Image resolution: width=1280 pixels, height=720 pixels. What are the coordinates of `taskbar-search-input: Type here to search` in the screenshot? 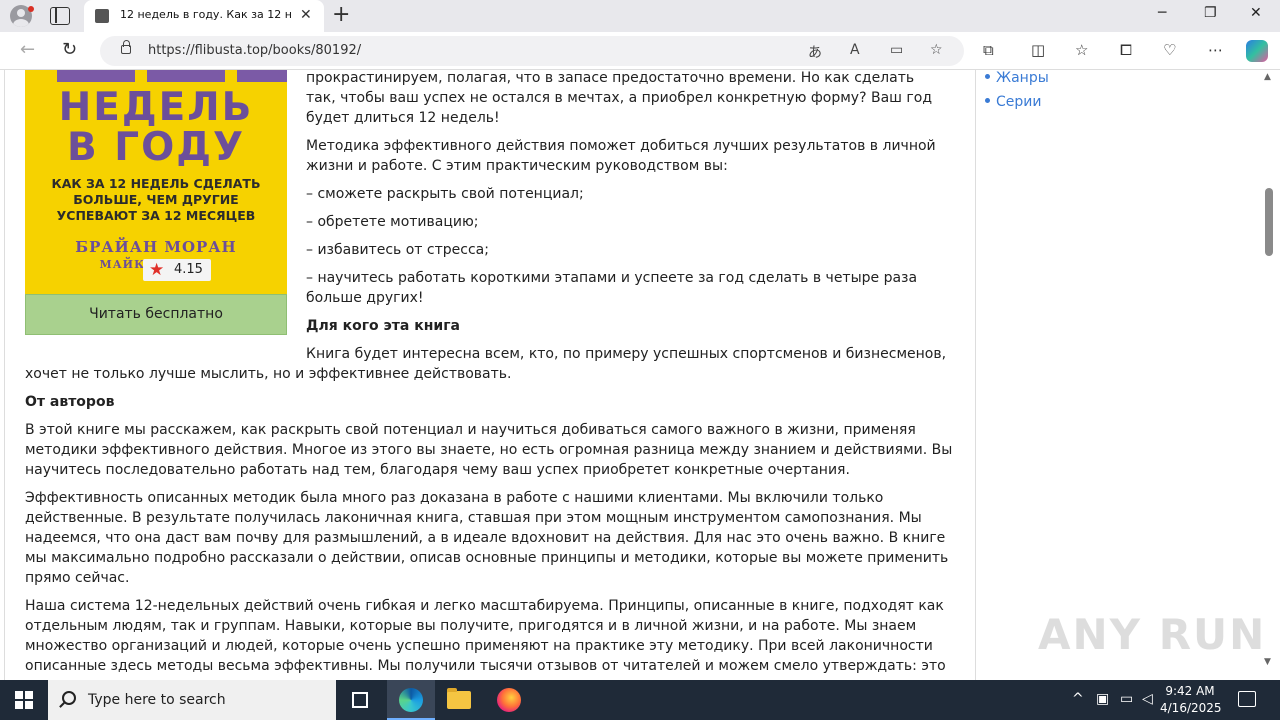 It's located at (192, 700).